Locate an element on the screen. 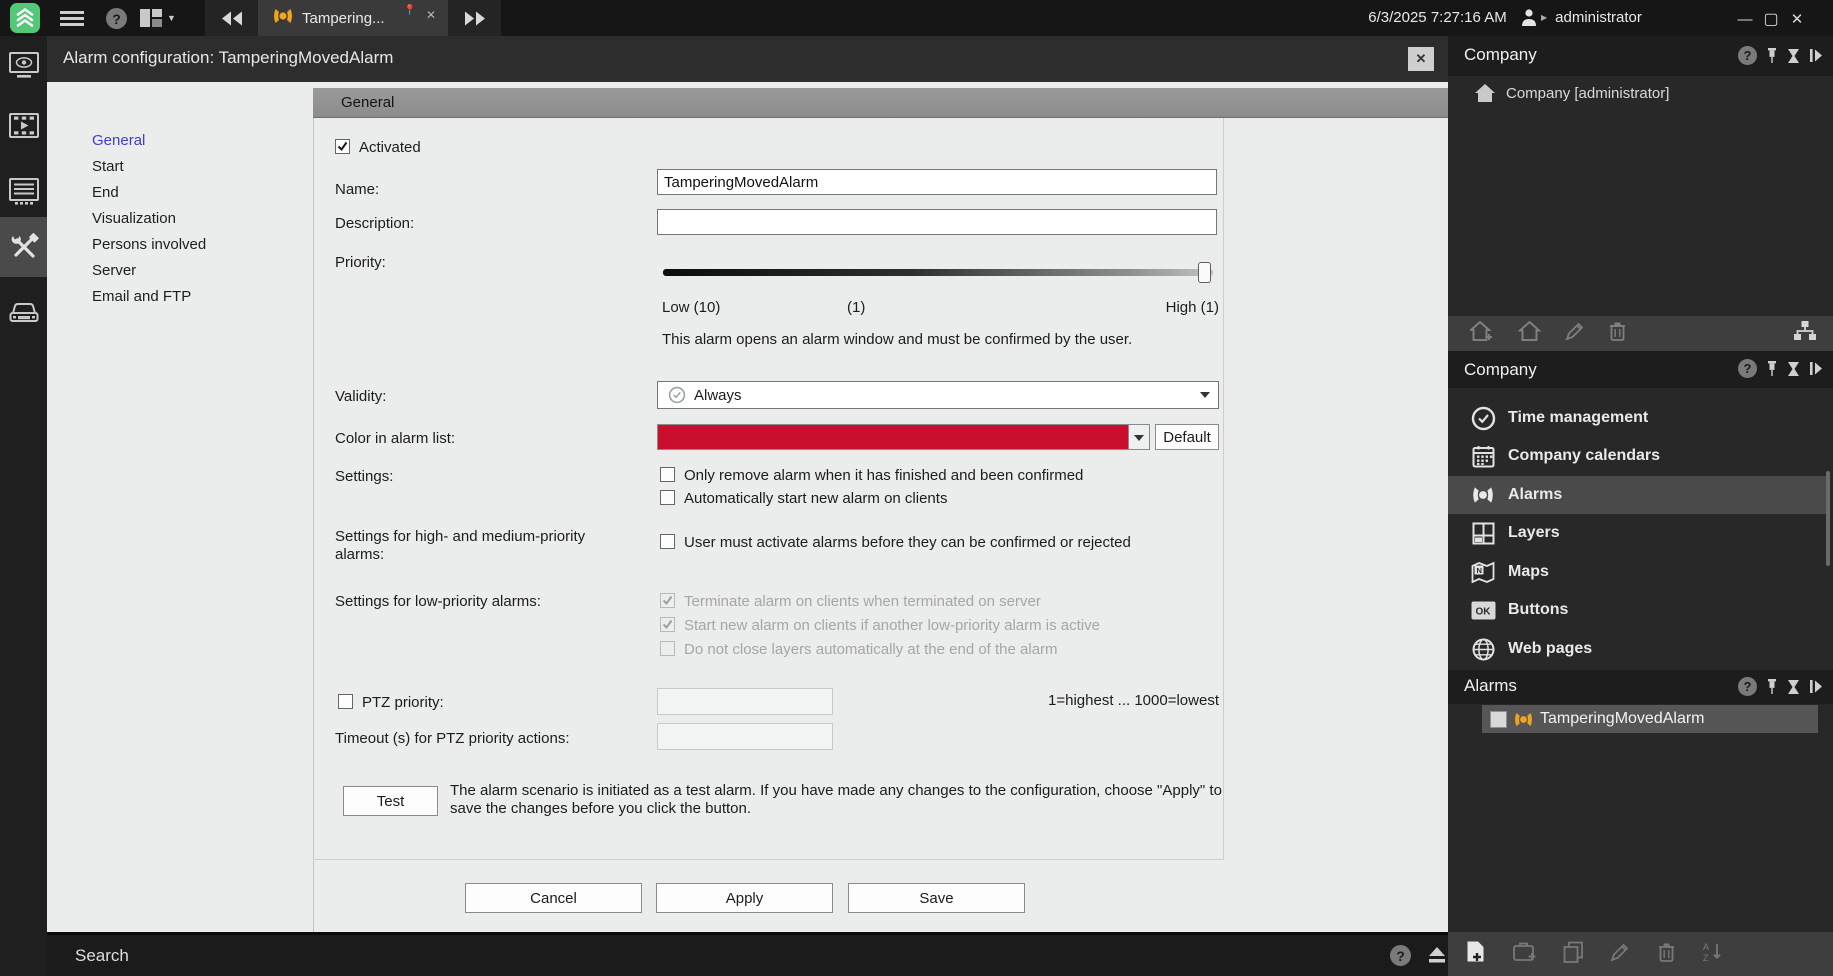 This screenshot has height=976, width=1833. layout-icon is located at coordinates (151, 18).